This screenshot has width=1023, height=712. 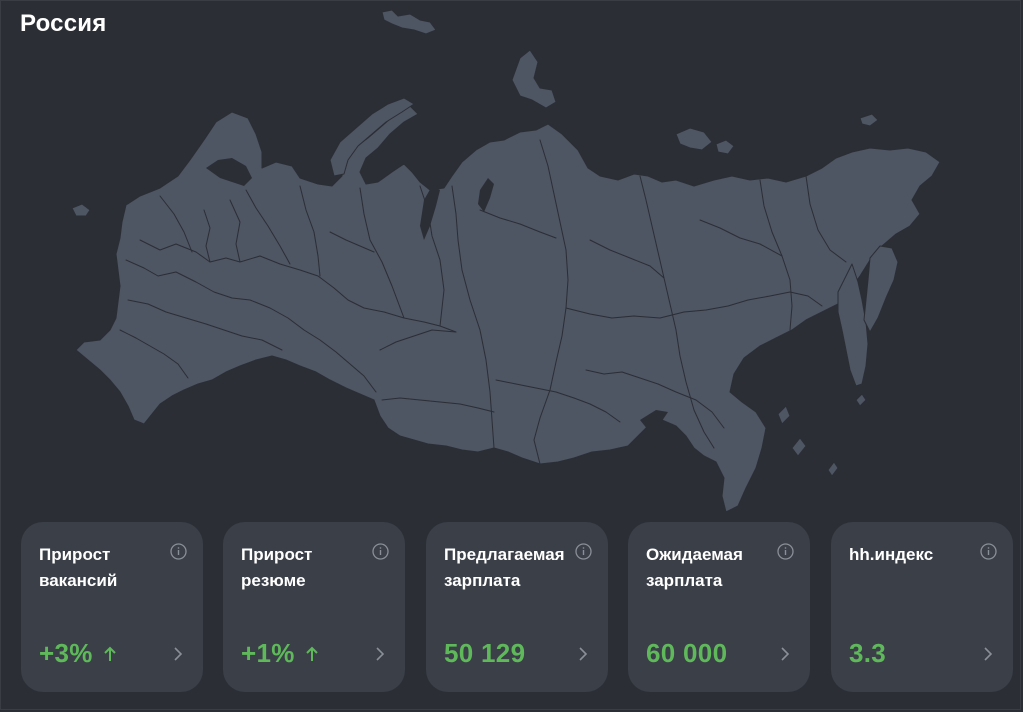 I want to click on severnaya-zemlya, so click(x=534, y=79).